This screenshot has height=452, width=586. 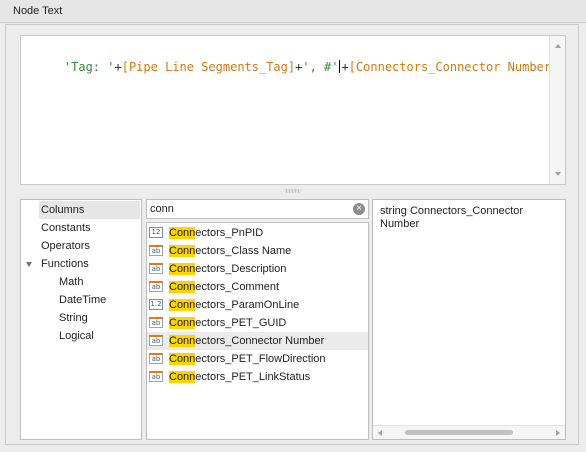 I want to click on tree-item-label: Math, so click(x=71, y=282).